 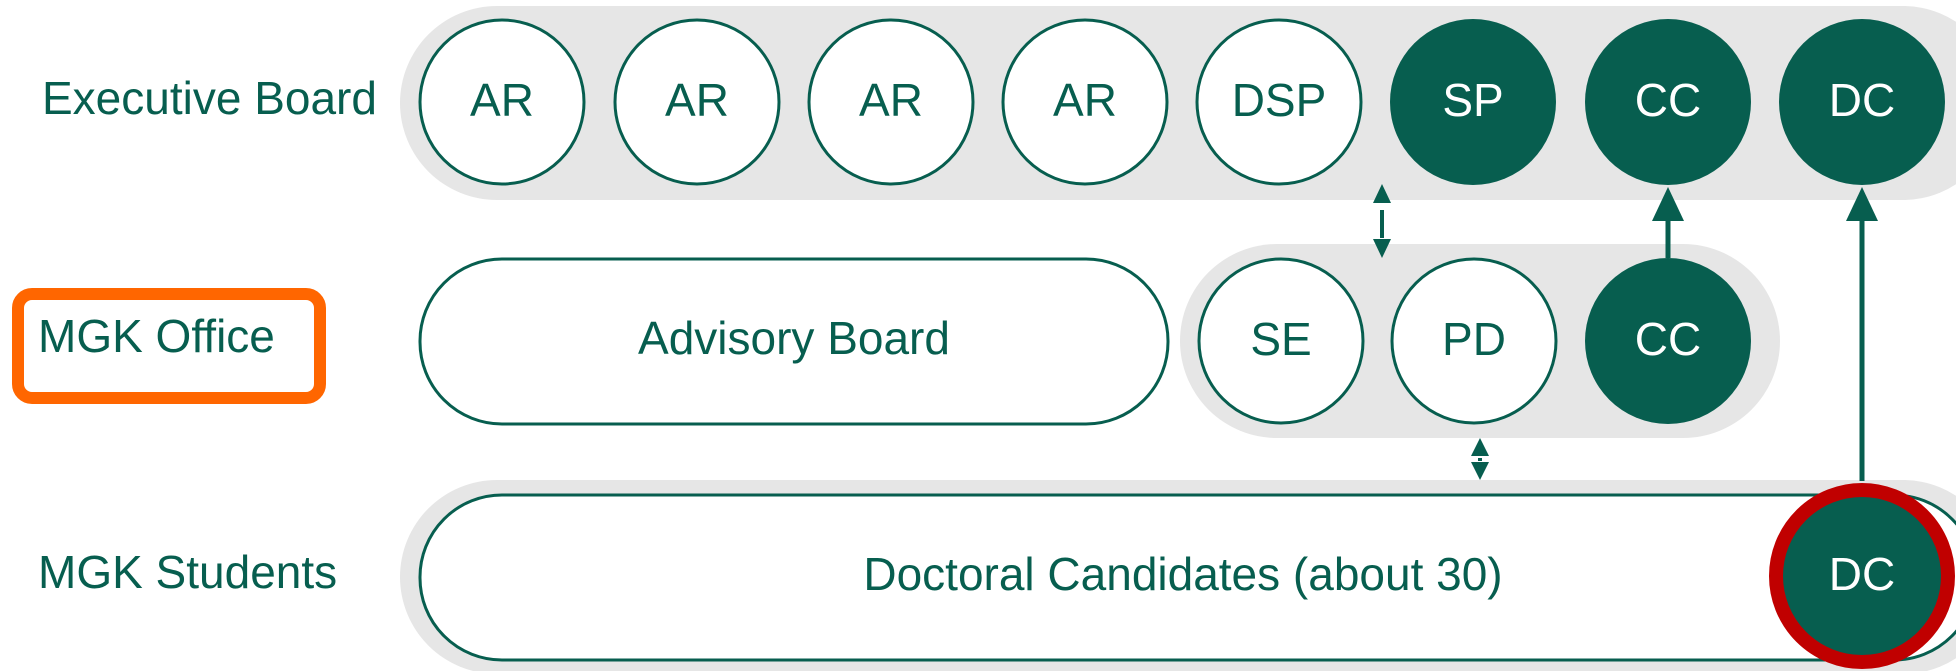 I want to click on svg-text: DSP, so click(x=1279, y=100).